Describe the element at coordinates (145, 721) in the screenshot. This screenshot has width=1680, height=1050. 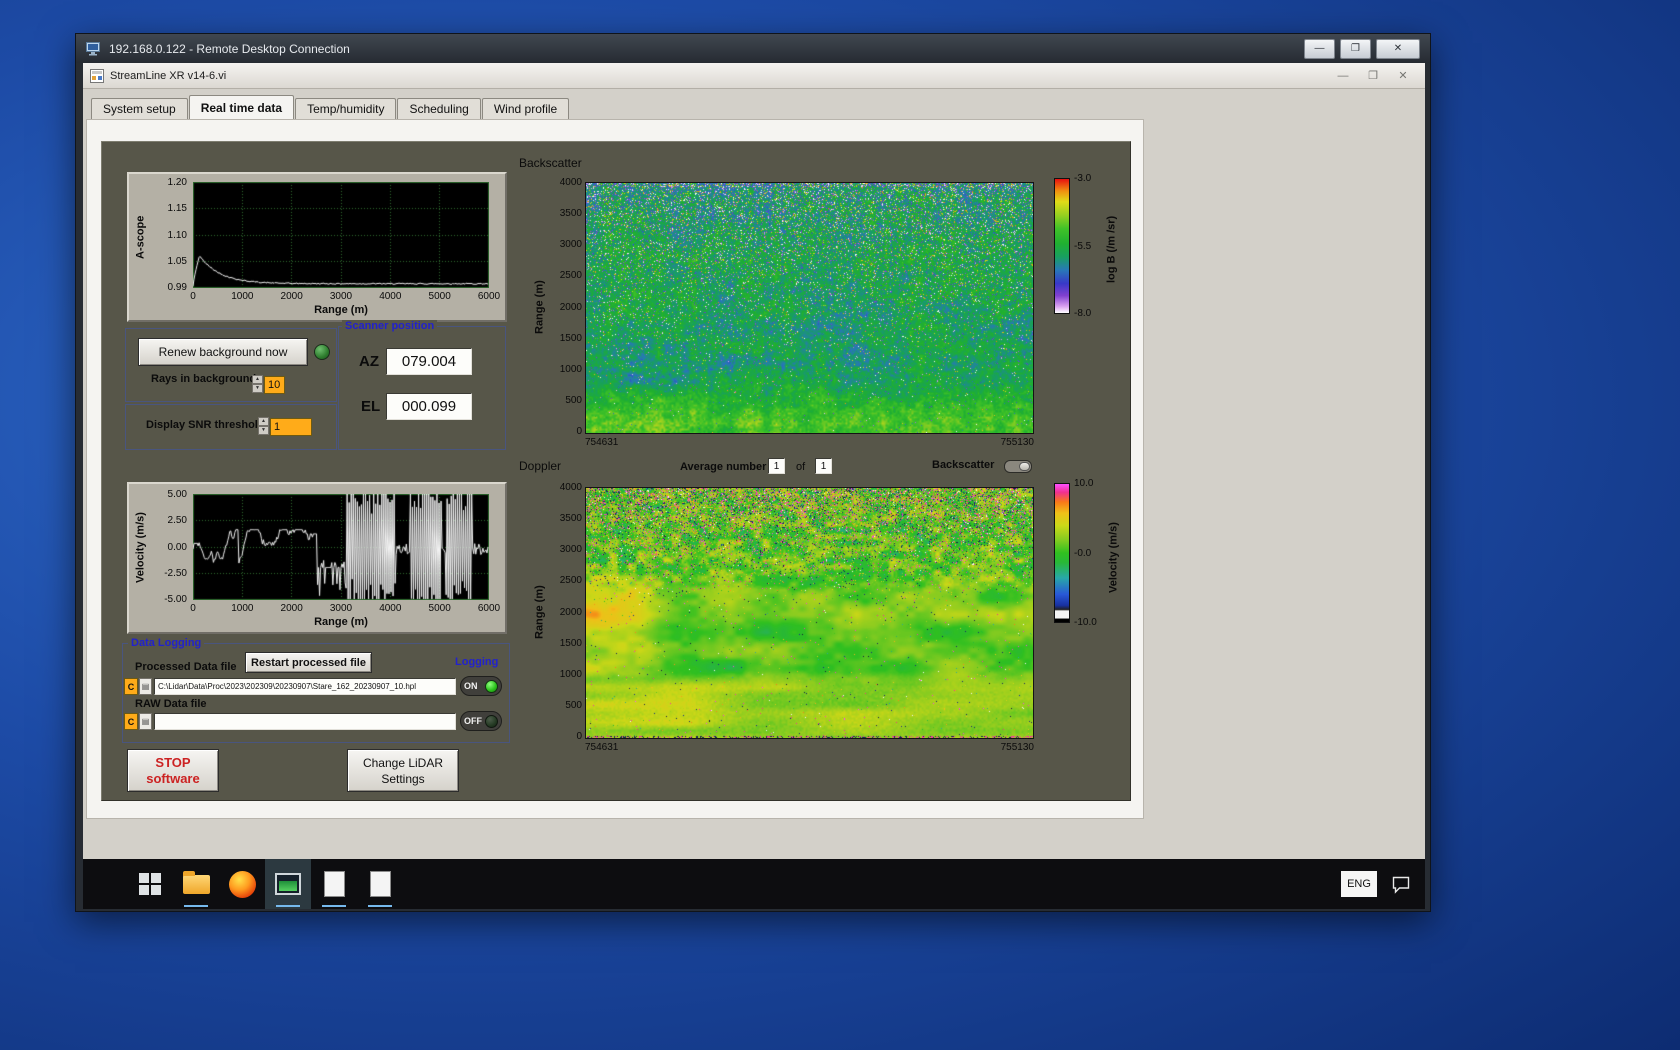
I see `raw-browse-icon: ▤` at that location.